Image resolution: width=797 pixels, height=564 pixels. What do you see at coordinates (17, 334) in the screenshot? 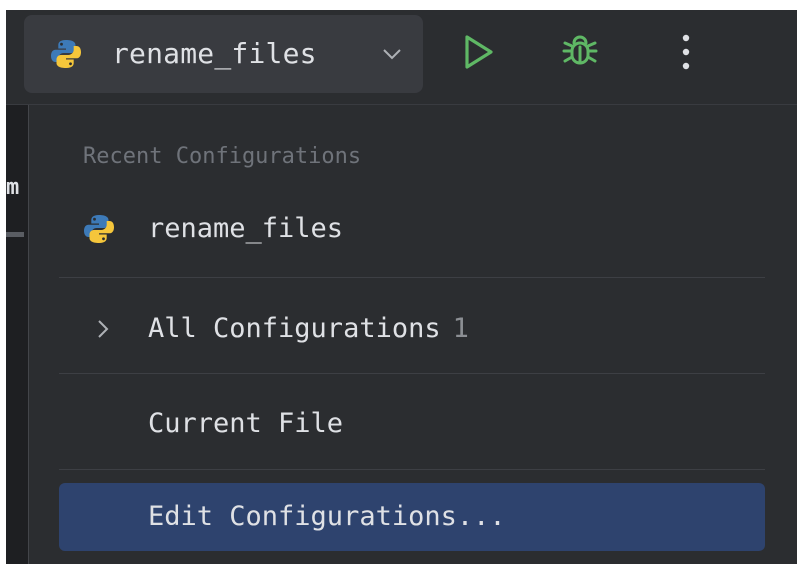
I see `editor-background: m` at bounding box center [17, 334].